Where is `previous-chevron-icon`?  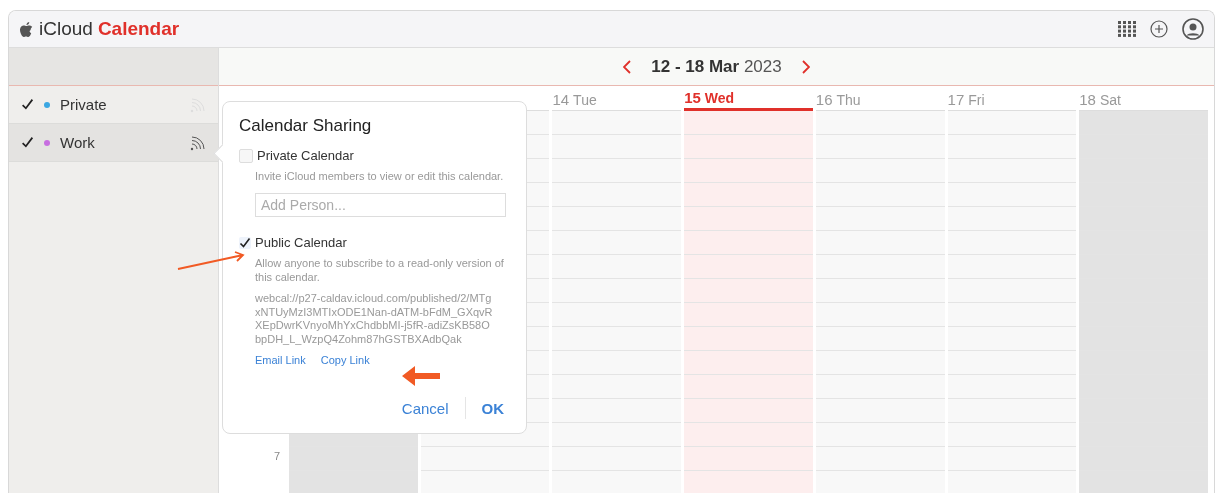 previous-chevron-icon is located at coordinates (627, 66).